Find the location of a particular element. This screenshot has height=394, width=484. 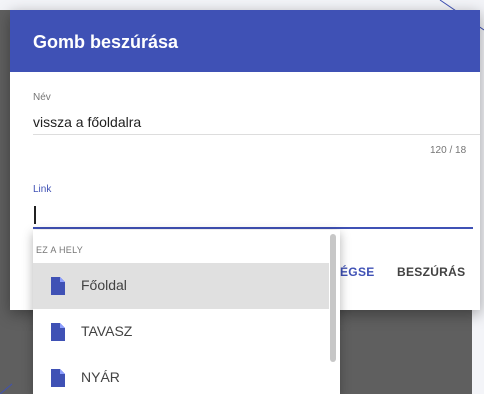

dropdown-item-label: NYÁR is located at coordinates (100, 377).